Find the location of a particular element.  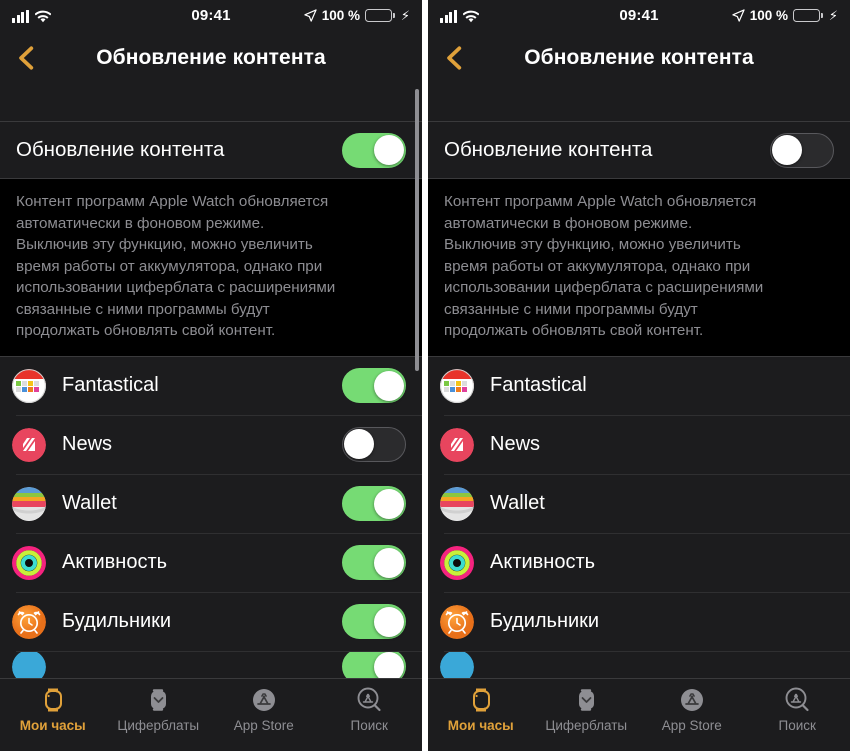

vertical-scrollbar is located at coordinates (417, 230).